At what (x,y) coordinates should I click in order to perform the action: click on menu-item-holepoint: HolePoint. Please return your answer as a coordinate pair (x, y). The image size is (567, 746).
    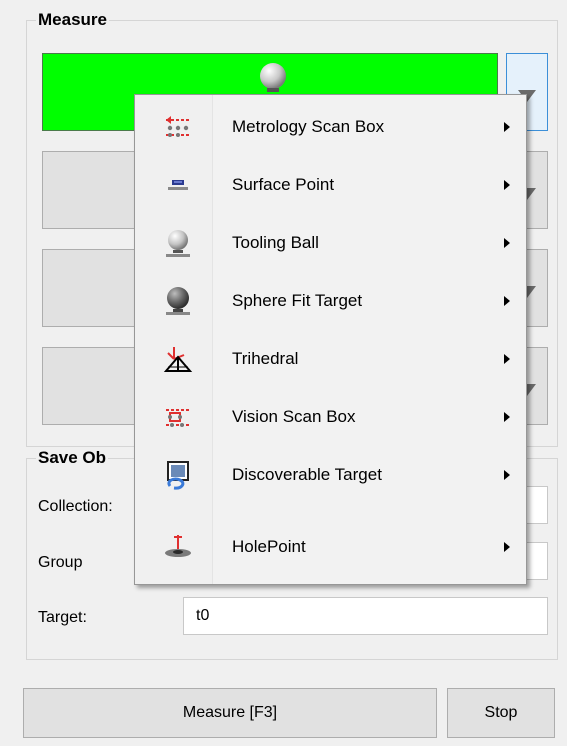
    Looking at the image, I should click on (330, 547).